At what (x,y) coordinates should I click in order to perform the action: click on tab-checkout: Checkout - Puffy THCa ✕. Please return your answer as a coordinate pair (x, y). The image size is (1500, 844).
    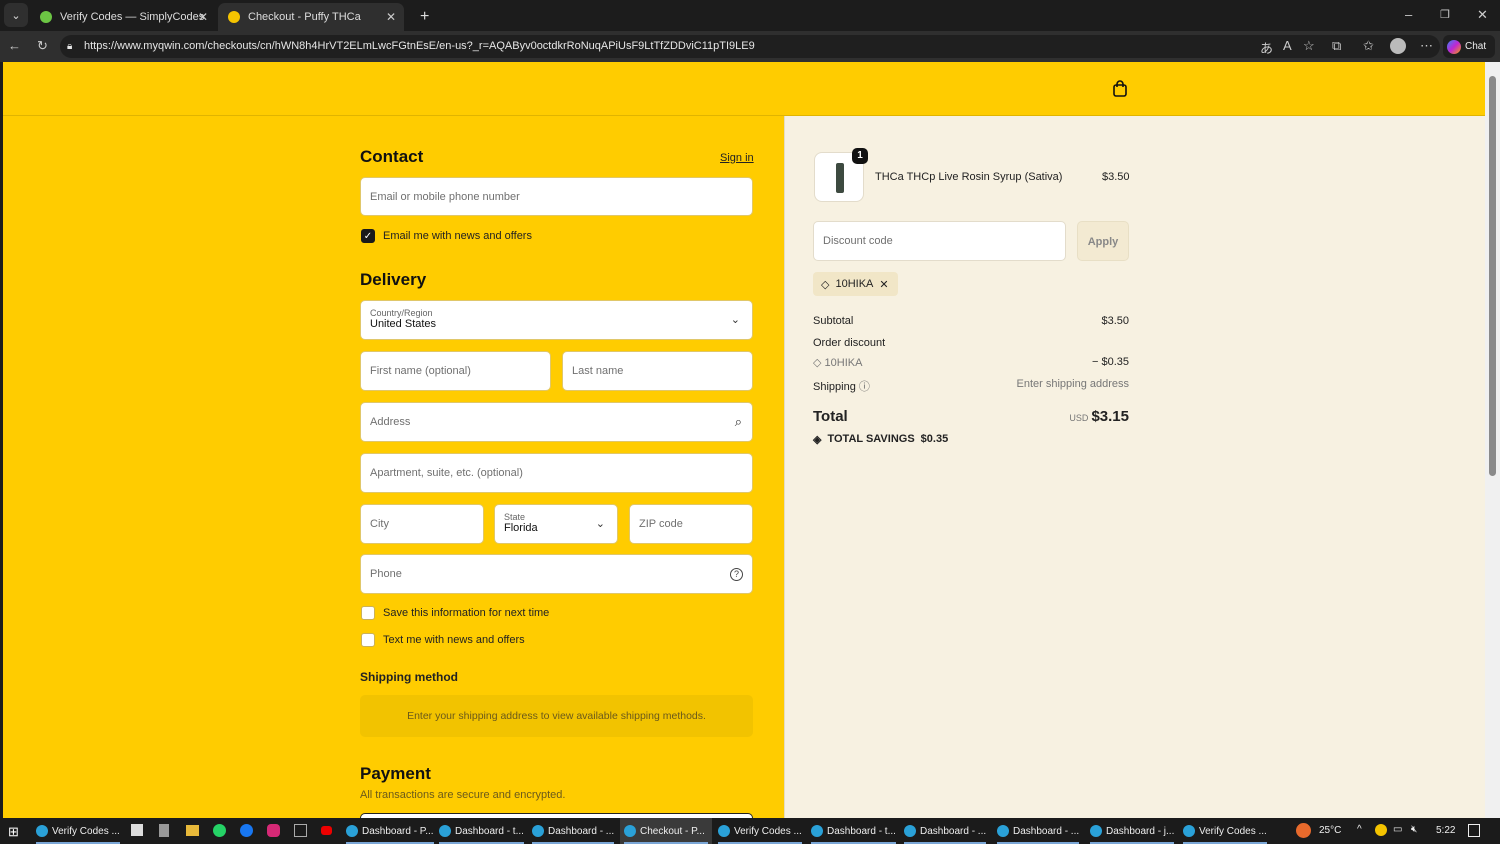
    Looking at the image, I should click on (311, 17).